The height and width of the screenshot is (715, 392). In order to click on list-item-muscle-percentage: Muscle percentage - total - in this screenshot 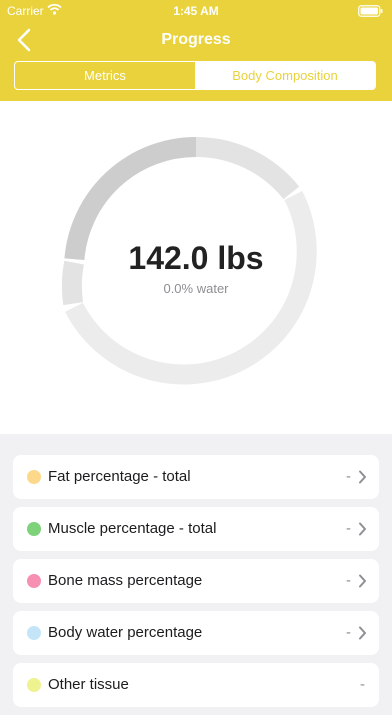, I will do `click(196, 529)`.